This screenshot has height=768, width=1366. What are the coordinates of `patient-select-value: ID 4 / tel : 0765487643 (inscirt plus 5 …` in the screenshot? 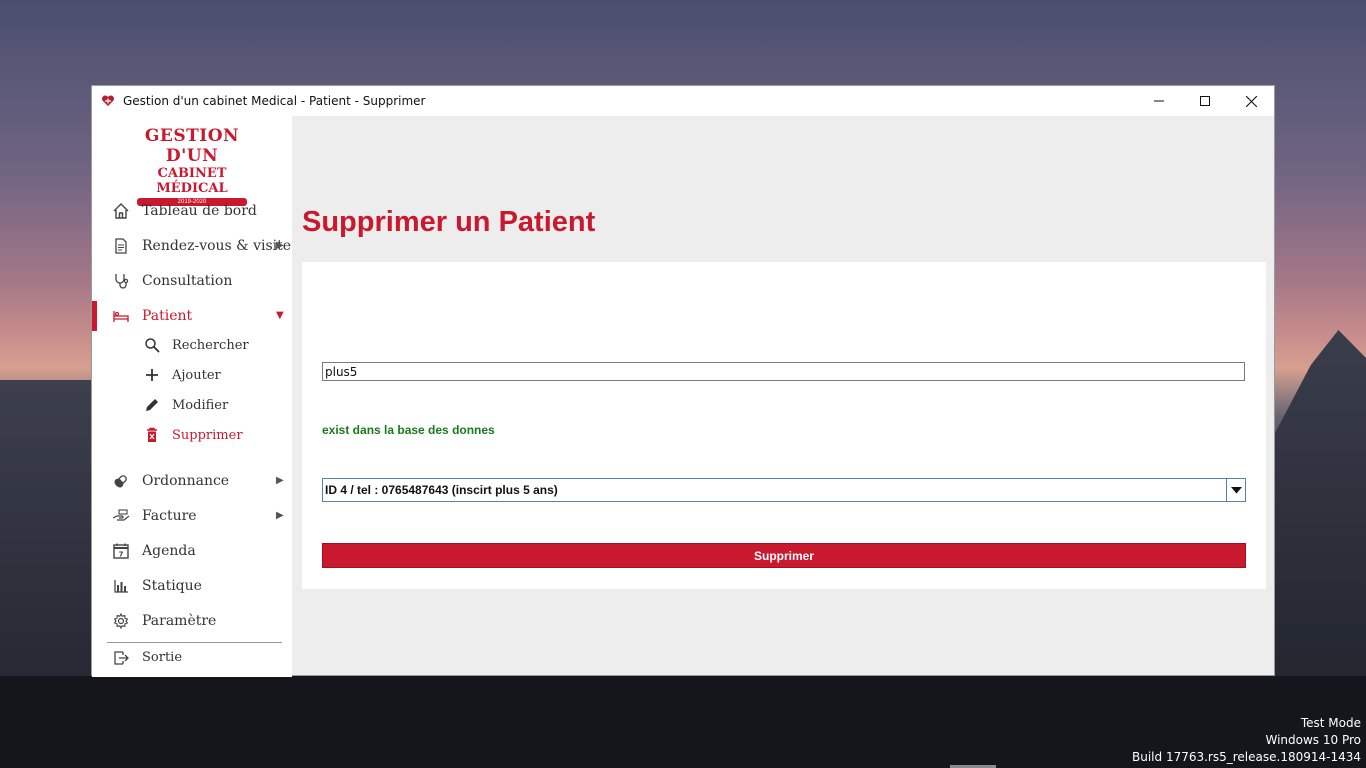 It's located at (441, 490).